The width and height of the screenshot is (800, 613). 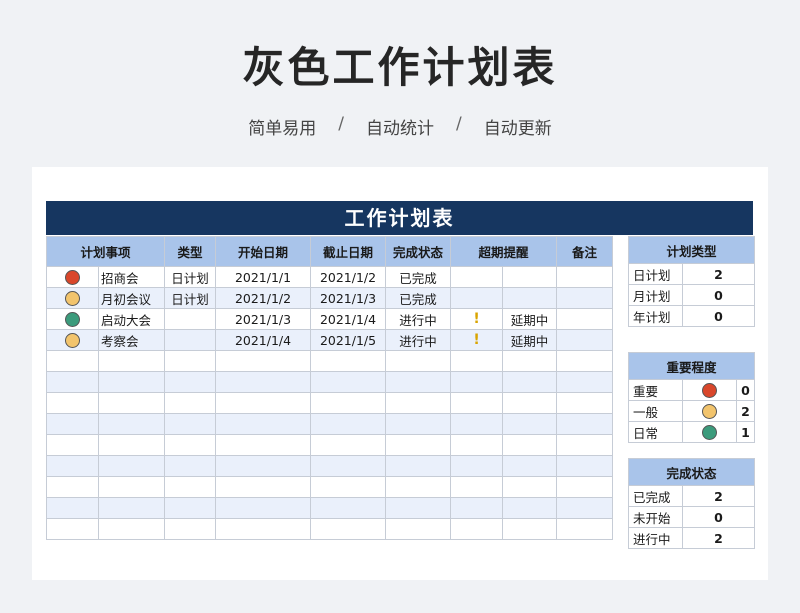 I want to click on col-header-overdue: 超期提醒, so click(x=504, y=251).